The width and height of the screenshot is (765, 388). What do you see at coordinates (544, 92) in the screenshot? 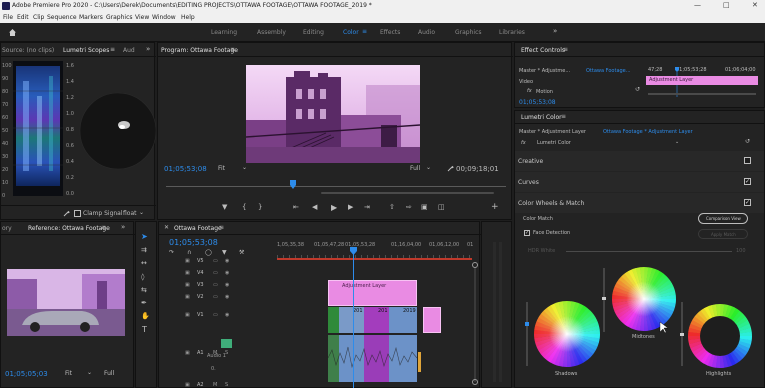
I see `ec-motion-label: Motion` at bounding box center [544, 92].